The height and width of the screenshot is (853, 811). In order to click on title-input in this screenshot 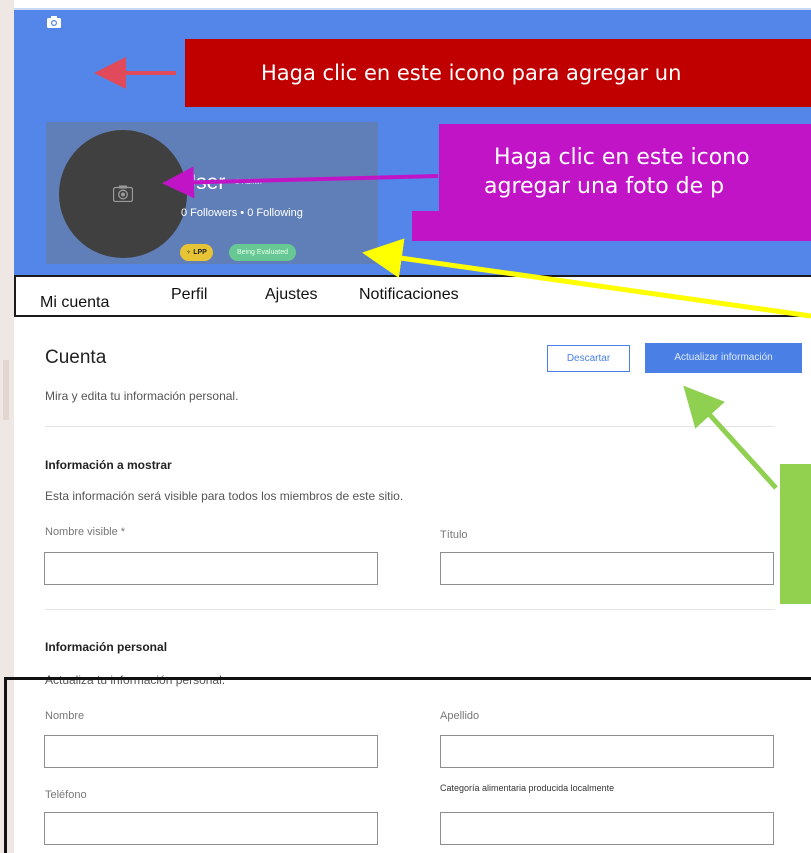, I will do `click(607, 568)`.